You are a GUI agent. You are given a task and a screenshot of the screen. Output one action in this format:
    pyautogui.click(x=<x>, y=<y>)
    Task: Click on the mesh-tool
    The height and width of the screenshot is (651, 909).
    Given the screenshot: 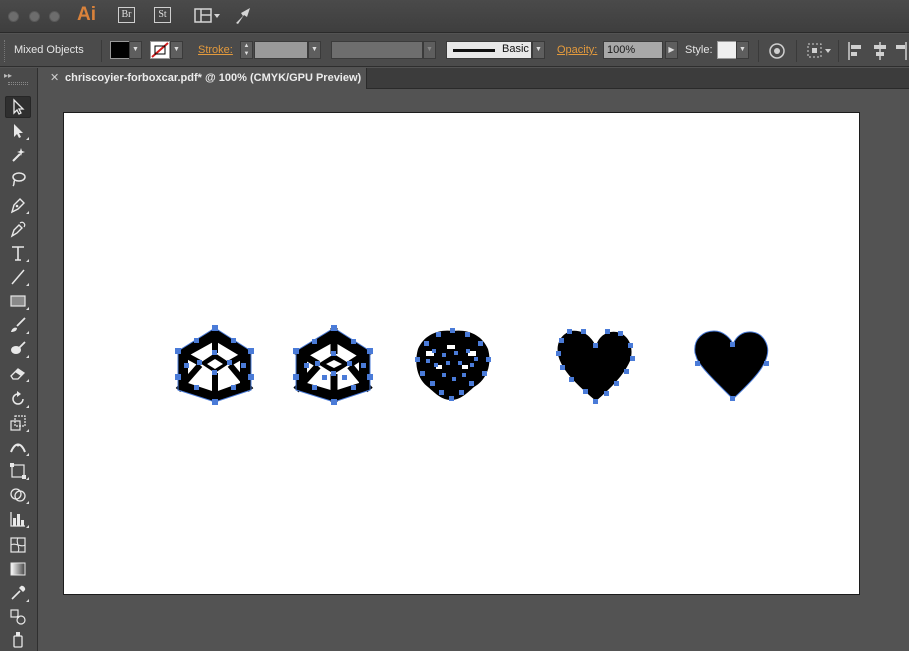 What is the action you would take?
    pyautogui.click(x=18, y=545)
    